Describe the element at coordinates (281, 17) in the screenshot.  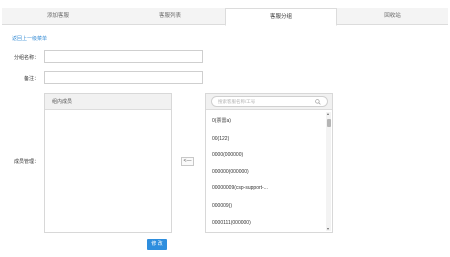
I see `tab-agent-groups: 客服分组` at that location.